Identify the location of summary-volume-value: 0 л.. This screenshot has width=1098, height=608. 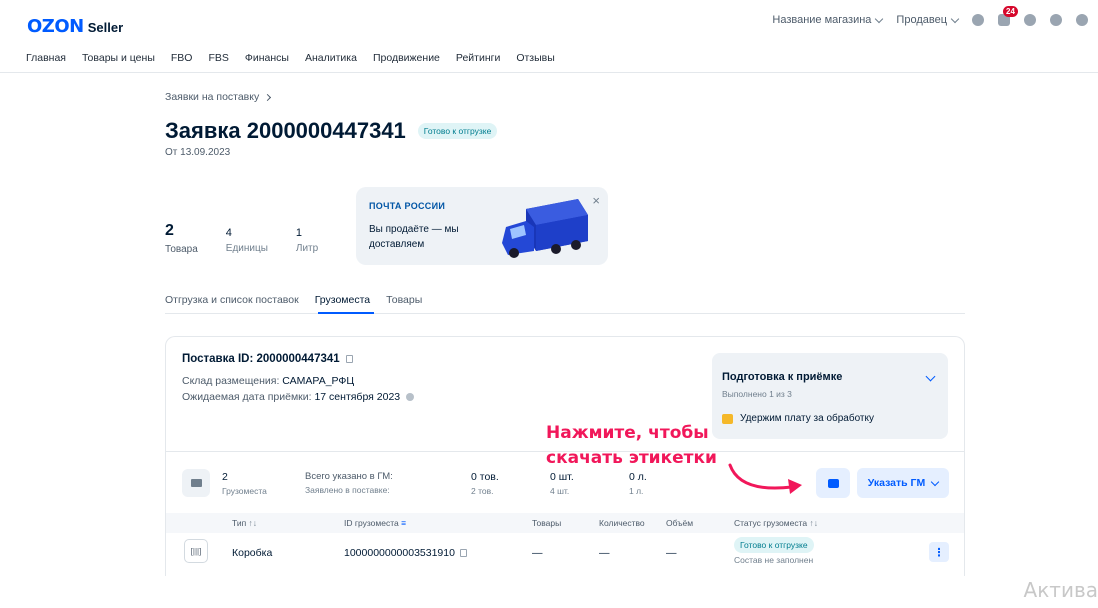
(638, 477).